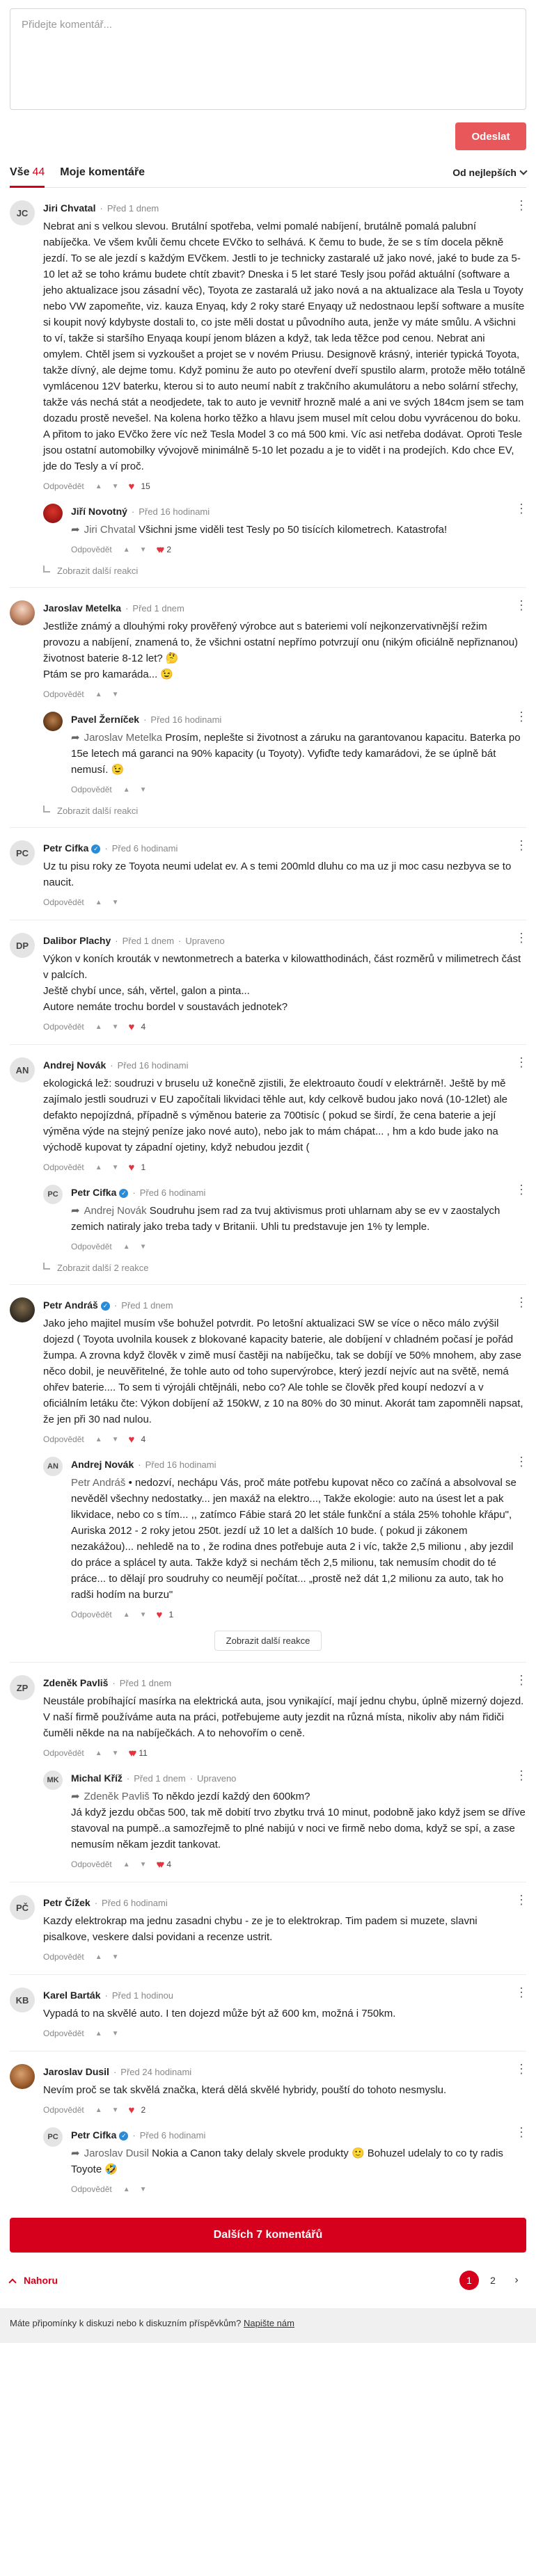 Image resolution: width=536 pixels, height=2576 pixels. What do you see at coordinates (70, 1305) in the screenshot?
I see `author-name: Petr Andráš` at bounding box center [70, 1305].